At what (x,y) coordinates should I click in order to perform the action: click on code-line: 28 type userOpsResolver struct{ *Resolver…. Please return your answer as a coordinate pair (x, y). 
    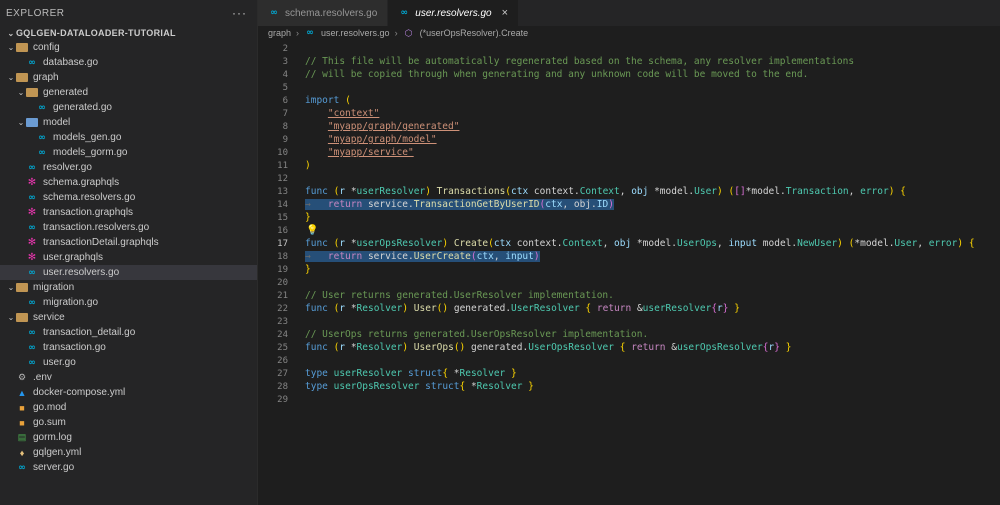
    Looking at the image, I should click on (629, 386).